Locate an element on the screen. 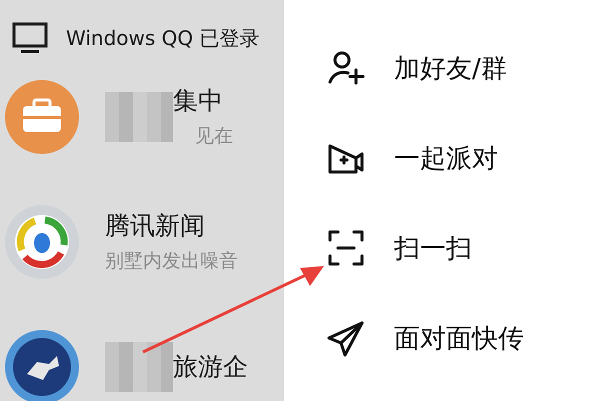  menu-item: 面对面快传 is located at coordinates (462, 338).